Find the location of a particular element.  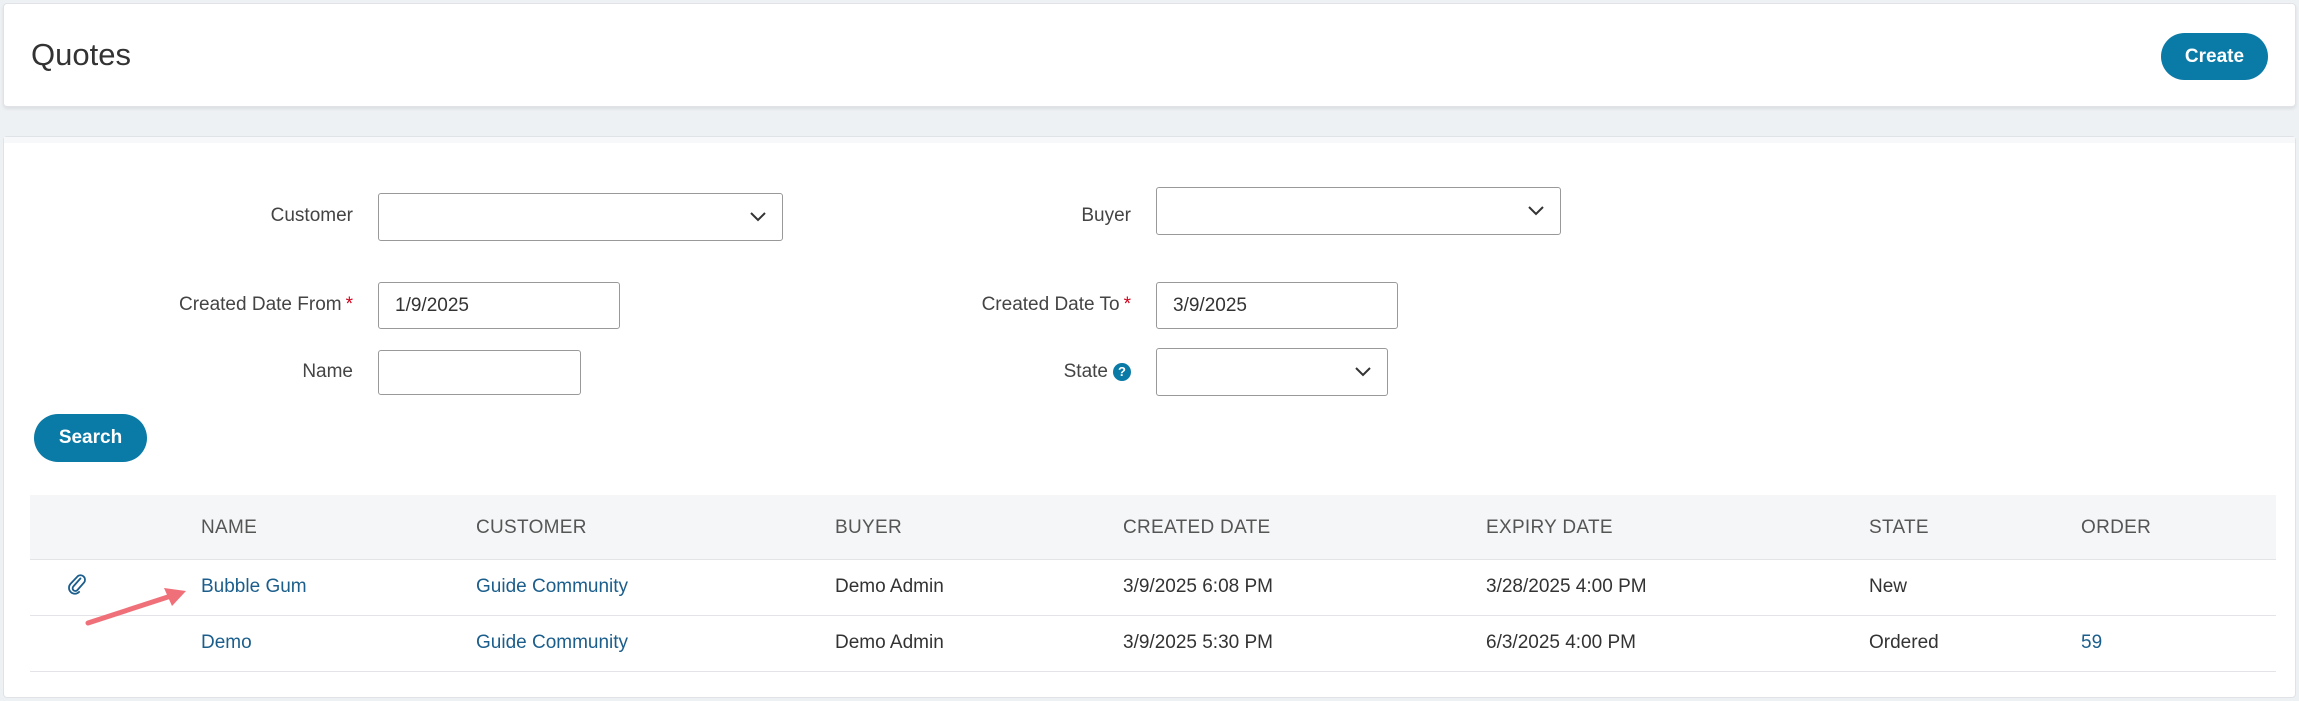

created-date-to-label-text: Created Date To is located at coordinates (1050, 304).